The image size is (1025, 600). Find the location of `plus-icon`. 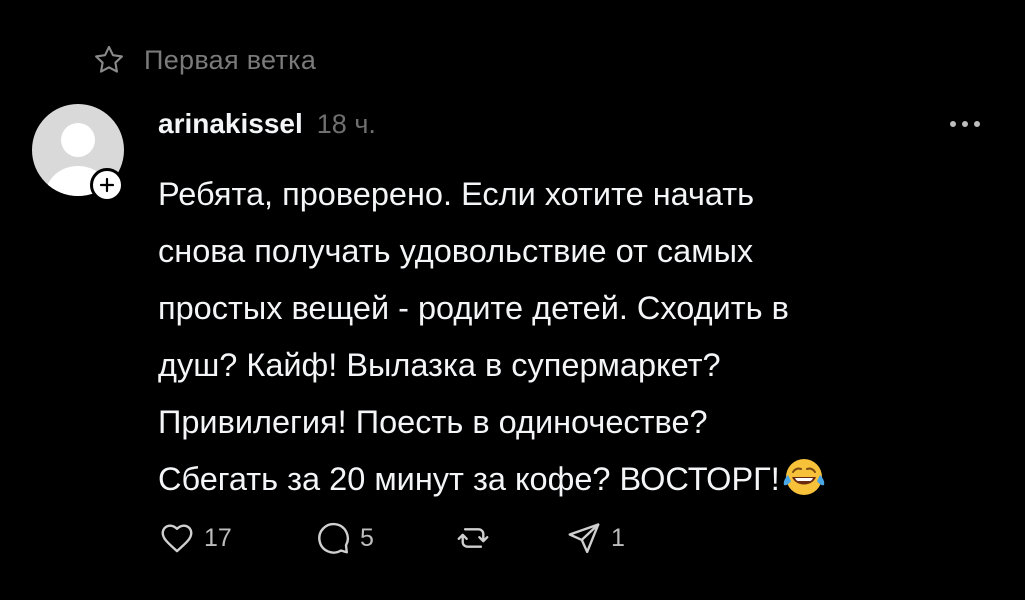

plus-icon is located at coordinates (107, 185).